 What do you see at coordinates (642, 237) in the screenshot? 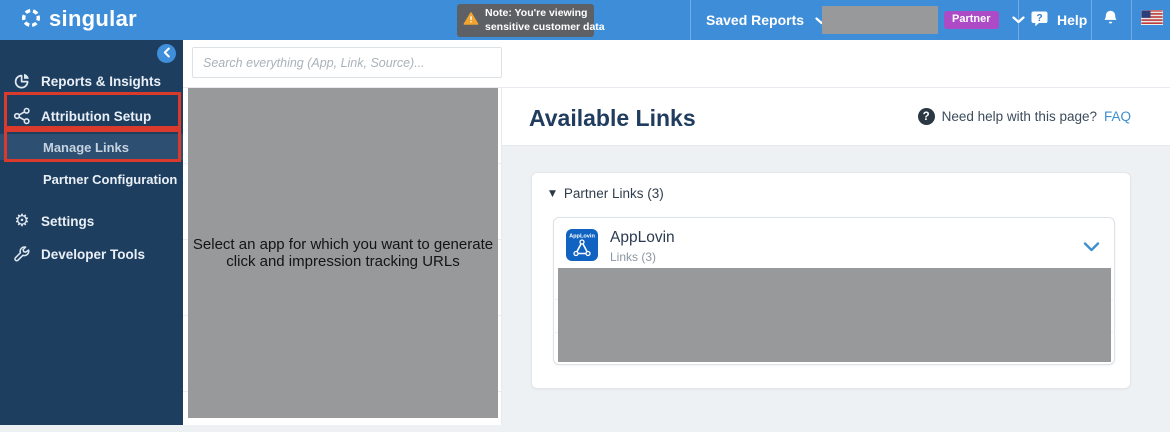
I see `partner-name: AppLovin` at bounding box center [642, 237].